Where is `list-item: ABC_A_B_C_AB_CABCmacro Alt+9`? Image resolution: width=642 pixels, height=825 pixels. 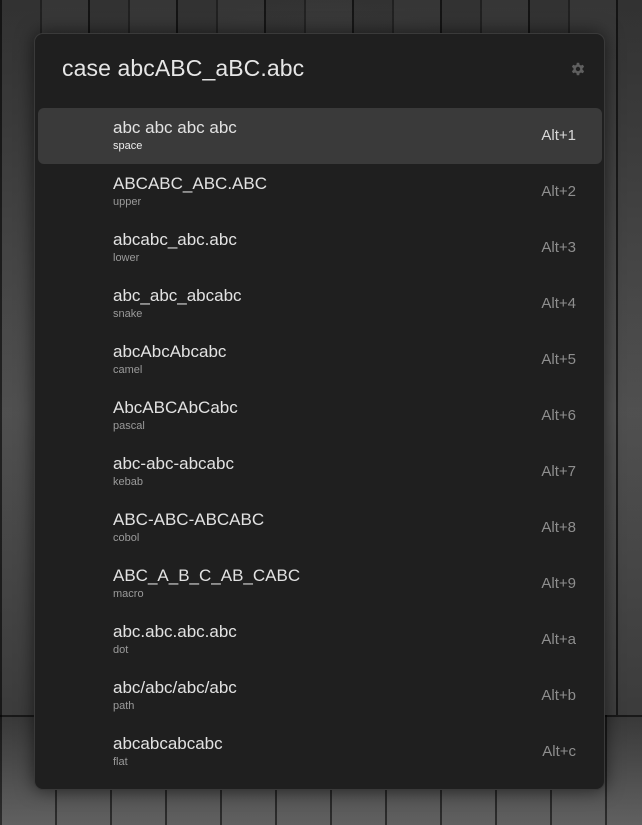 list-item: ABC_A_B_C_AB_CABCmacro Alt+9 is located at coordinates (320, 584).